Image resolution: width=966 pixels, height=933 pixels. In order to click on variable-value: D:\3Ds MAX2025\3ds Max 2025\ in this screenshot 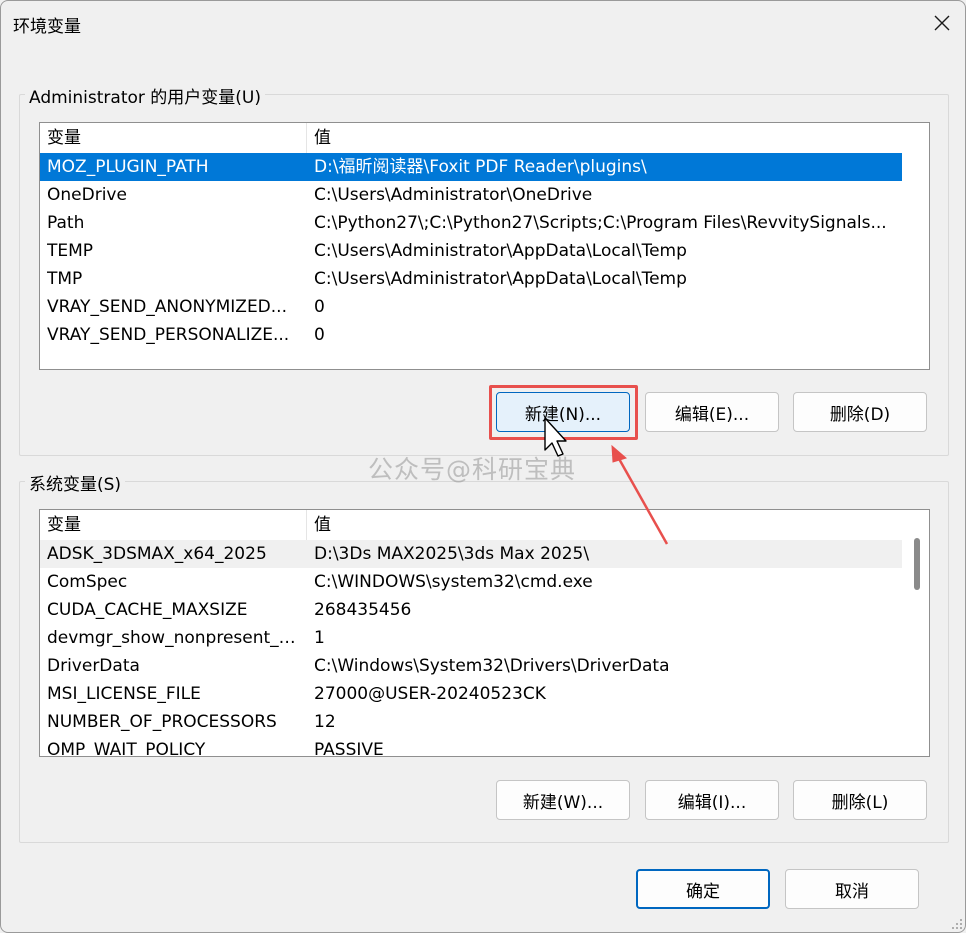, I will do `click(452, 554)`.